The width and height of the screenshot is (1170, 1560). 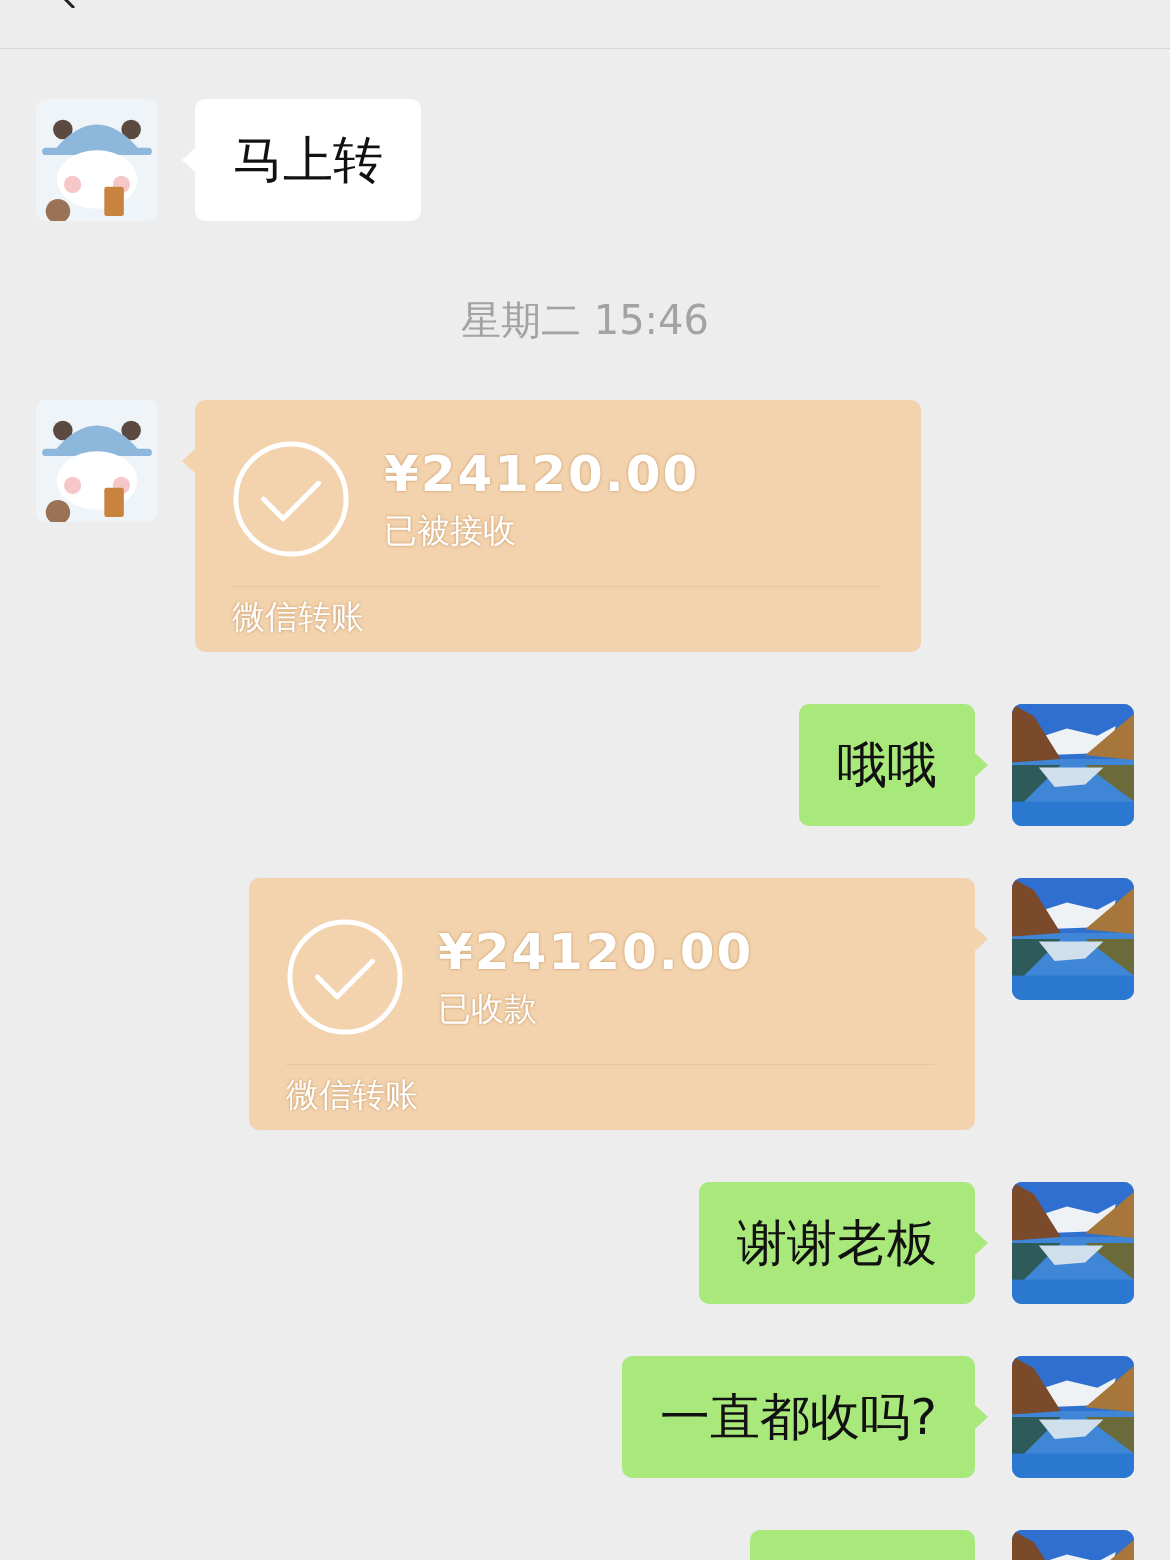 What do you see at coordinates (558, 526) in the screenshot?
I see `transfer-card: ¥24120.00 已被接收 微信转账` at bounding box center [558, 526].